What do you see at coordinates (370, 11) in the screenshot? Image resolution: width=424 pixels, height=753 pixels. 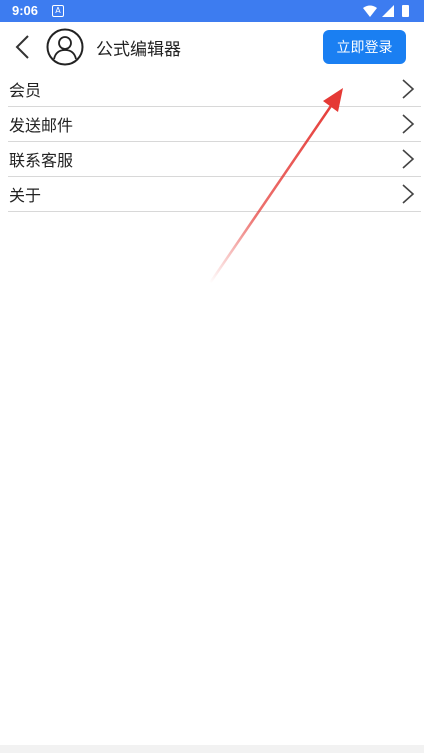 I see `wifi-icon` at bounding box center [370, 11].